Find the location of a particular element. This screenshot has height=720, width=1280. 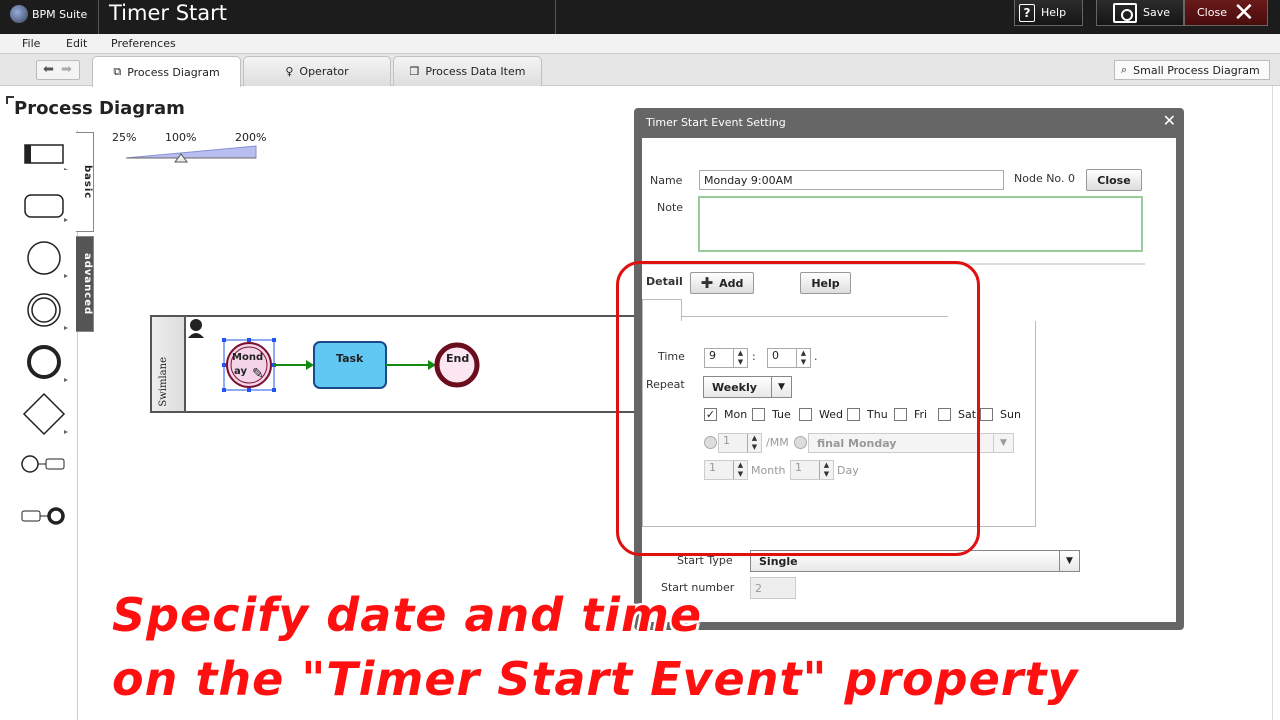

message-end-shape-icon is located at coordinates (45, 517).